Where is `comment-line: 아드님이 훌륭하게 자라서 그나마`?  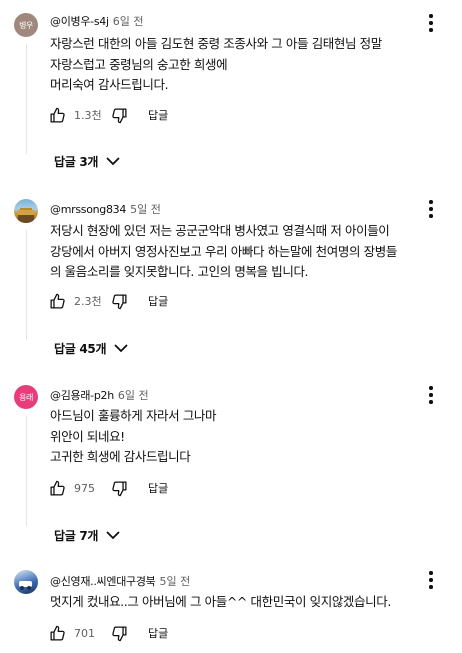
comment-line: 아드님이 훌륭하게 자라서 그나마 is located at coordinates (133, 415).